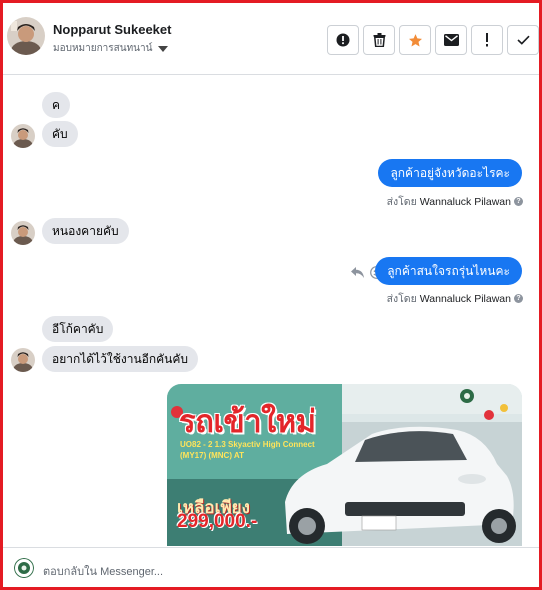 Image resolution: width=542 pixels, height=590 pixels. What do you see at coordinates (120, 359) in the screenshot?
I see `incoming-message: อยากได้ไว้ใช้งานอีกคันคับ` at bounding box center [120, 359].